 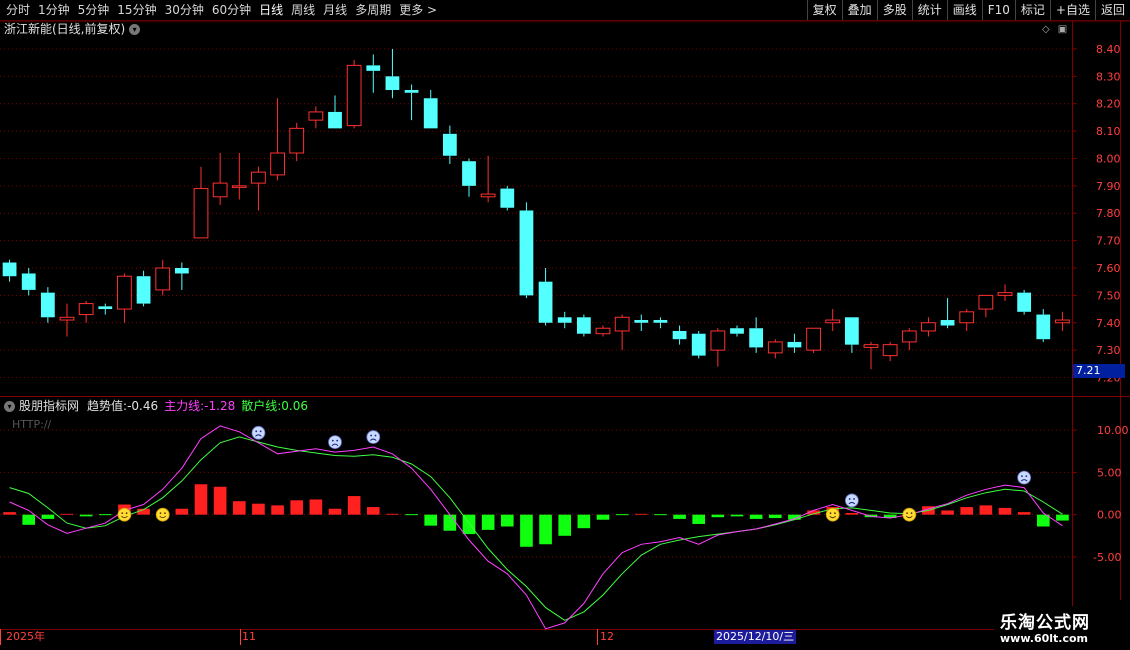 I want to click on price-tick-label: 8.40, so click(x=1108, y=49).